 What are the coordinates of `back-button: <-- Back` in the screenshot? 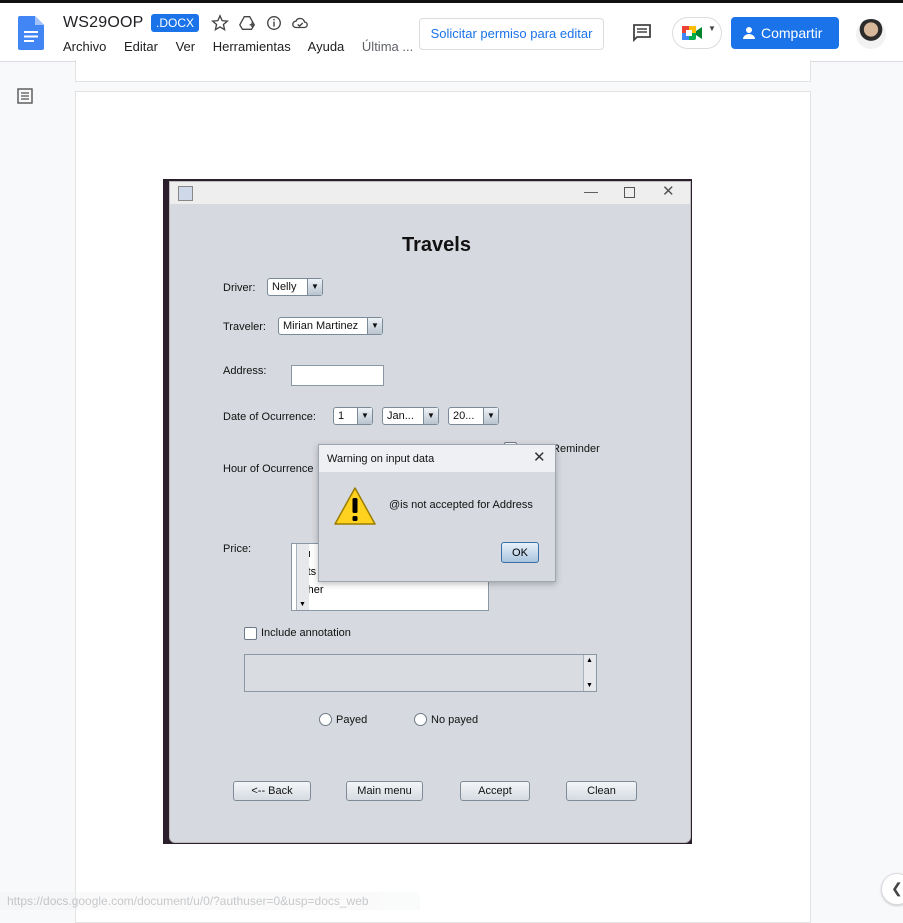 It's located at (272, 791).